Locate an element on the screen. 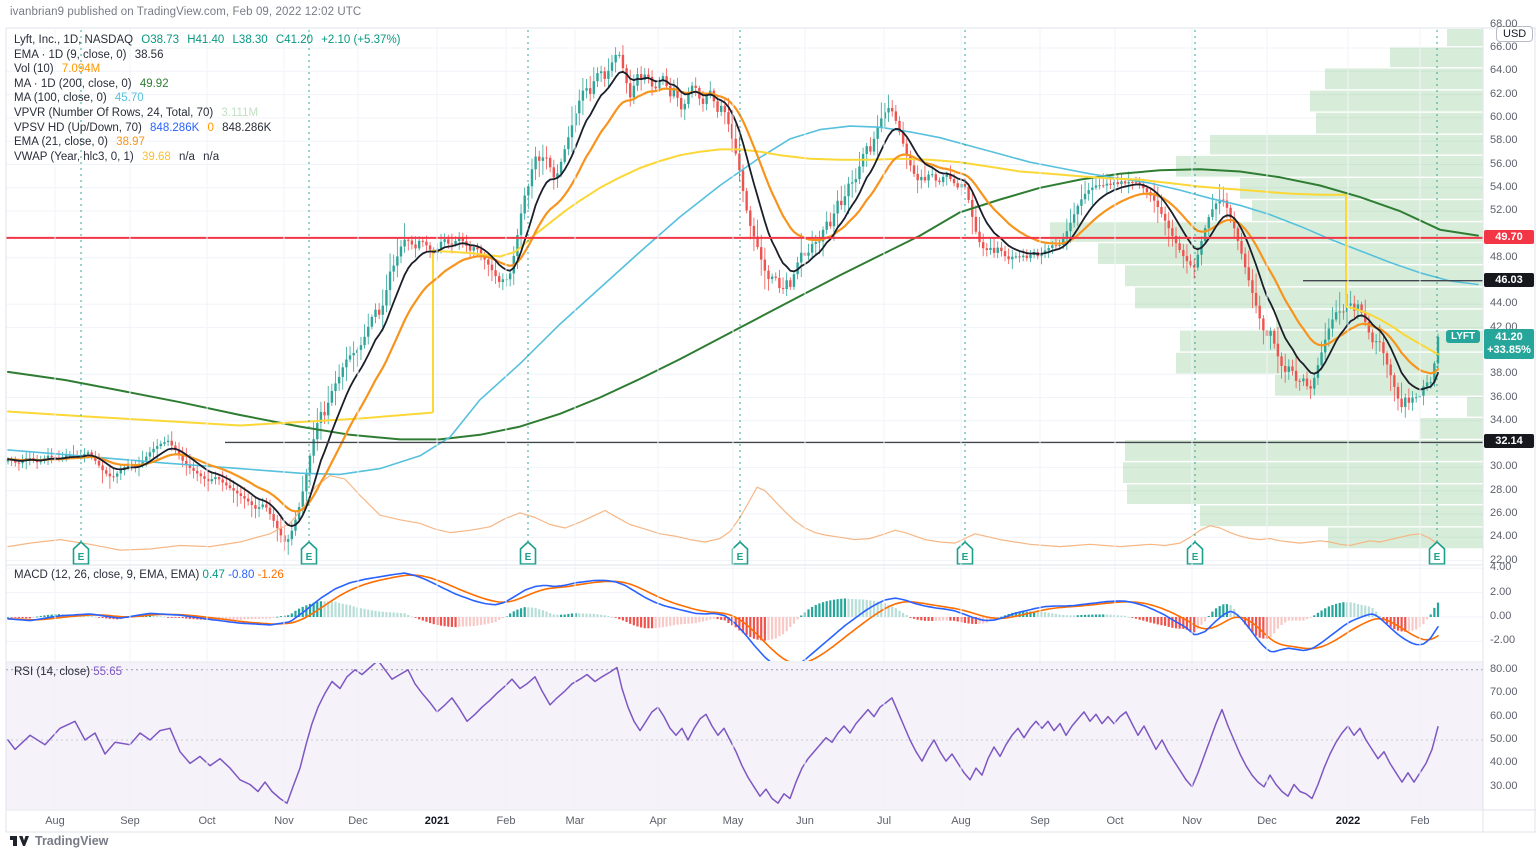  legend-ma200-row: MA · 1D (200, close, 0) 49.92 is located at coordinates (207, 84).